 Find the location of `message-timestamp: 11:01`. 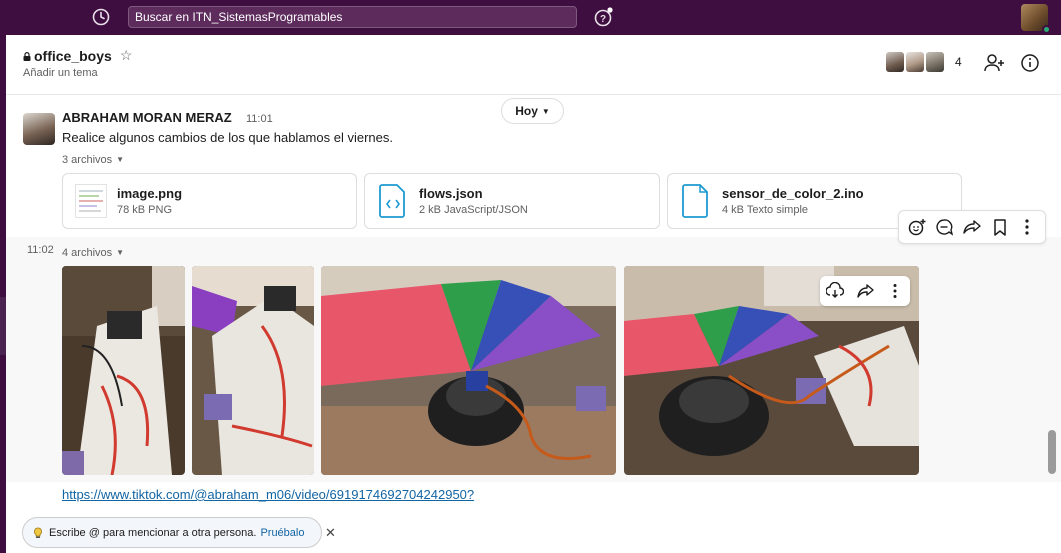

message-timestamp: 11:01 is located at coordinates (259, 119).